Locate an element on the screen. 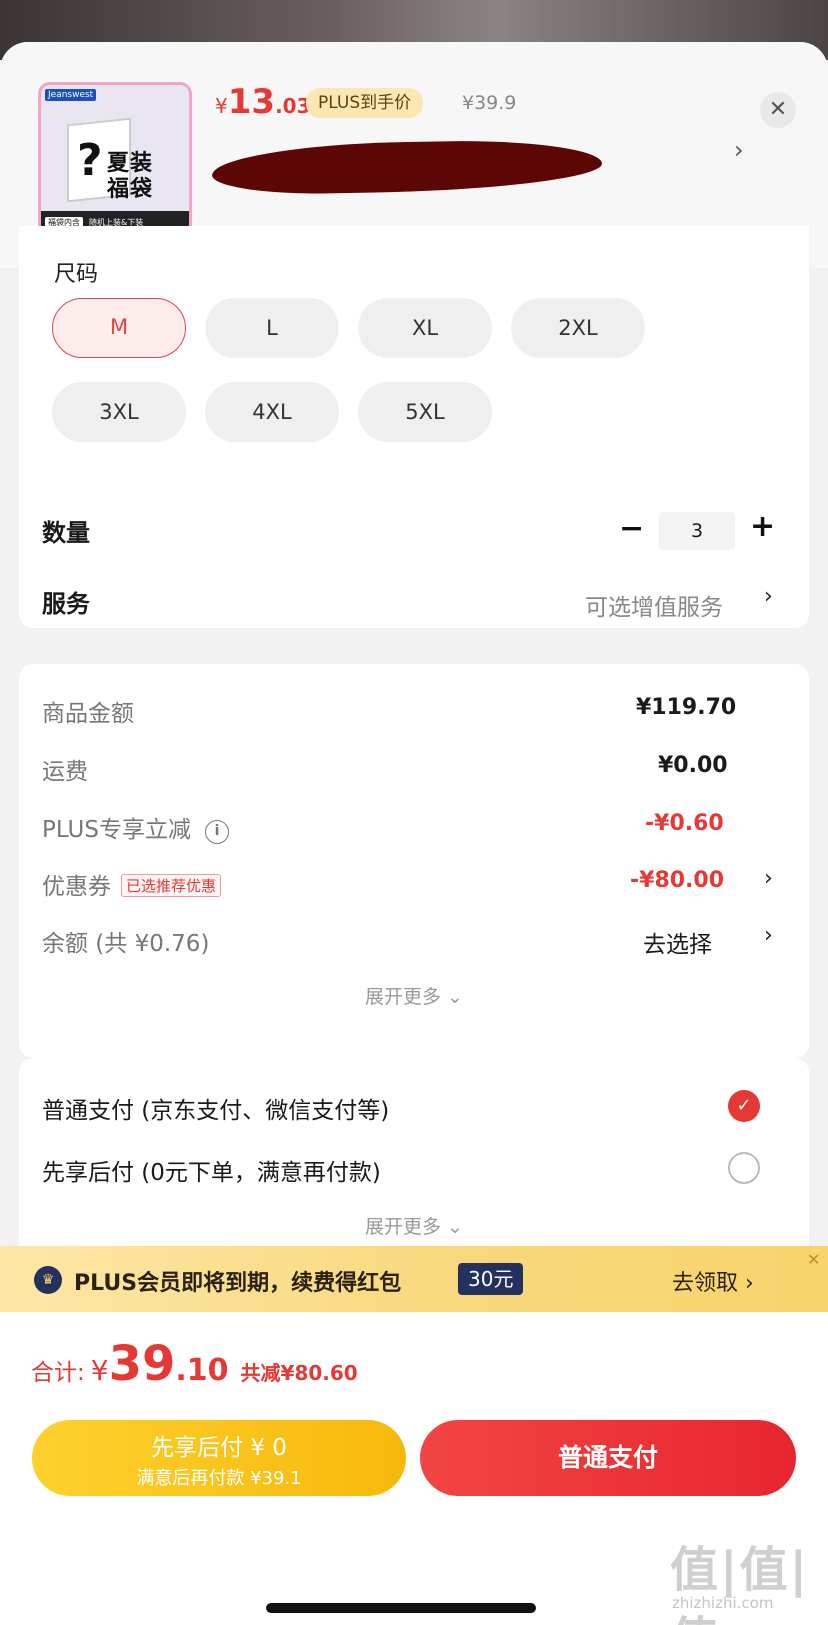 The width and height of the screenshot is (828, 1625). coupon-row: 优惠券 已选推荐优惠 is located at coordinates (132, 884).